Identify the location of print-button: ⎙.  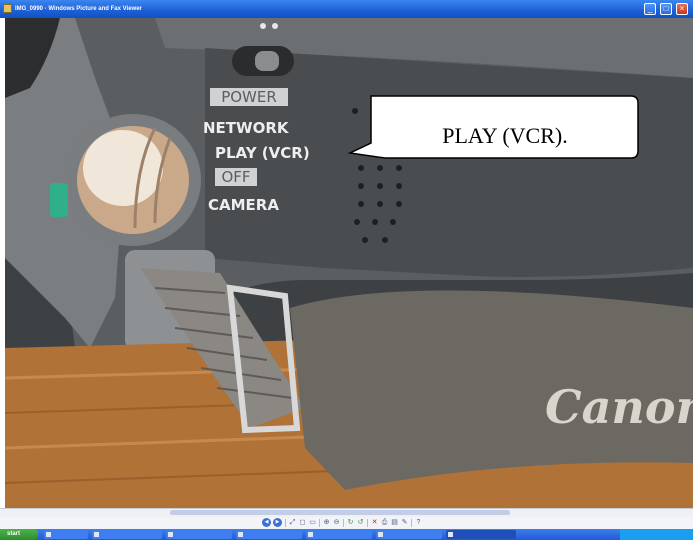
(384, 522).